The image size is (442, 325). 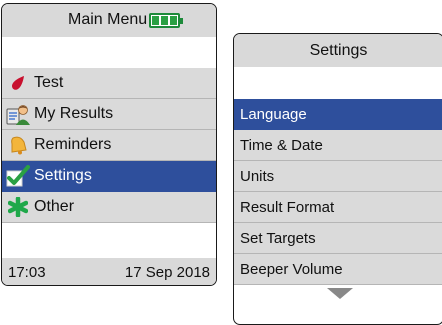 I want to click on time-display: 17:03, so click(x=27, y=272).